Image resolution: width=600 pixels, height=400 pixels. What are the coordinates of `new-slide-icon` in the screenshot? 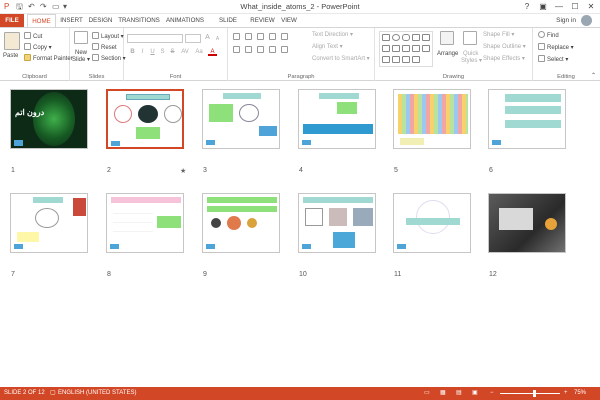 It's located at (81, 37).